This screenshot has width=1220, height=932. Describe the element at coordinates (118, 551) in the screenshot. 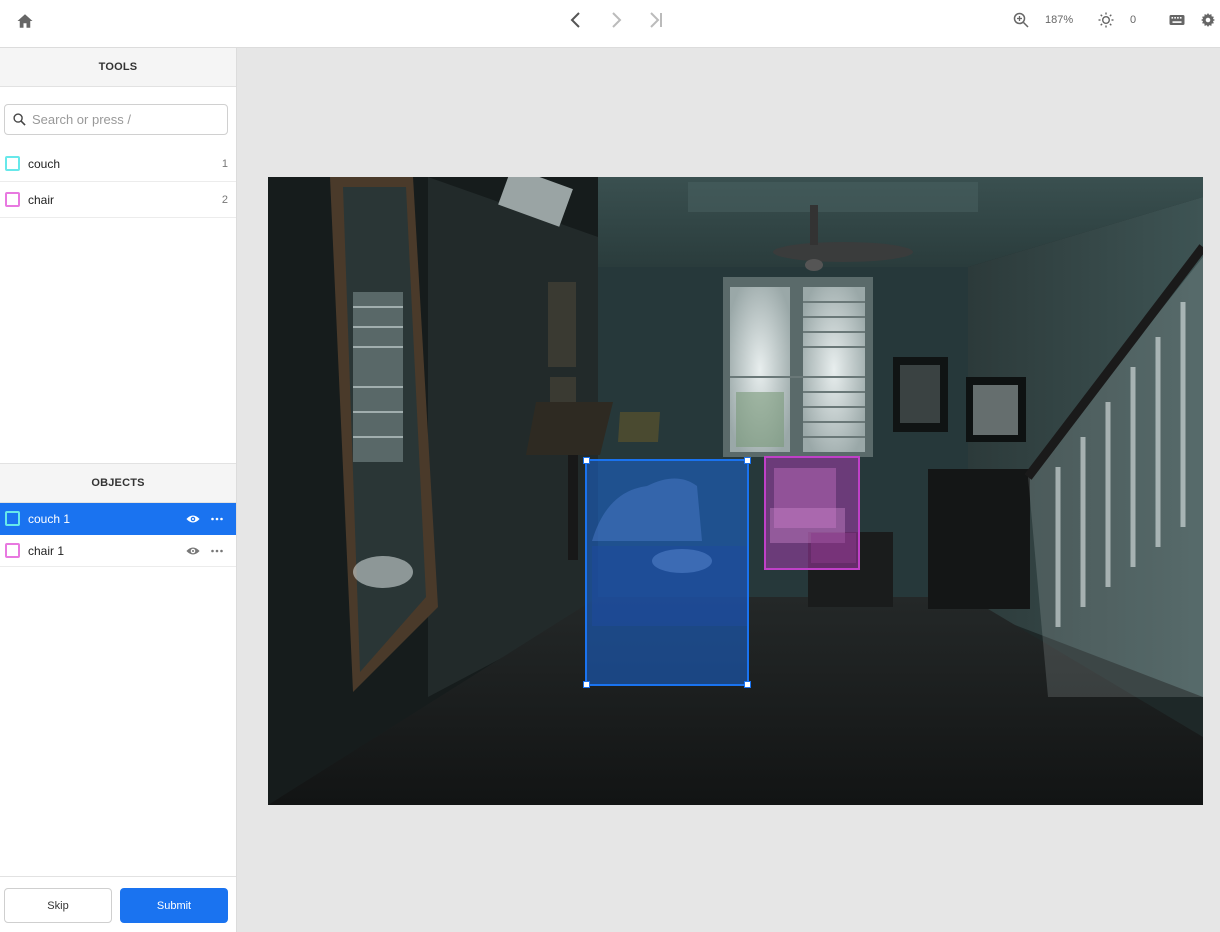

I see `object-item-chair-1: chair 1` at that location.